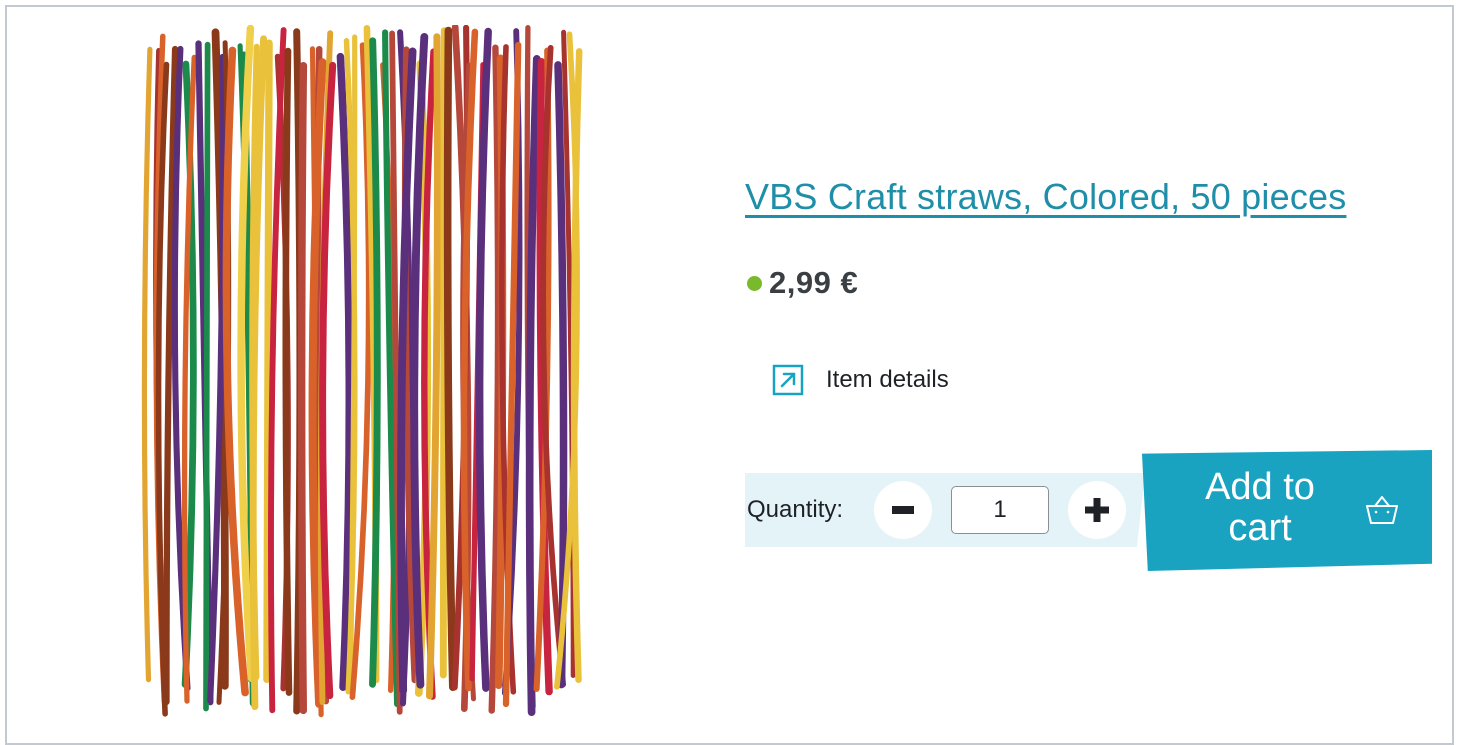 The image size is (1463, 745). What do you see at coordinates (795, 509) in the screenshot?
I see `quantity-label: Quantity:` at bounding box center [795, 509].